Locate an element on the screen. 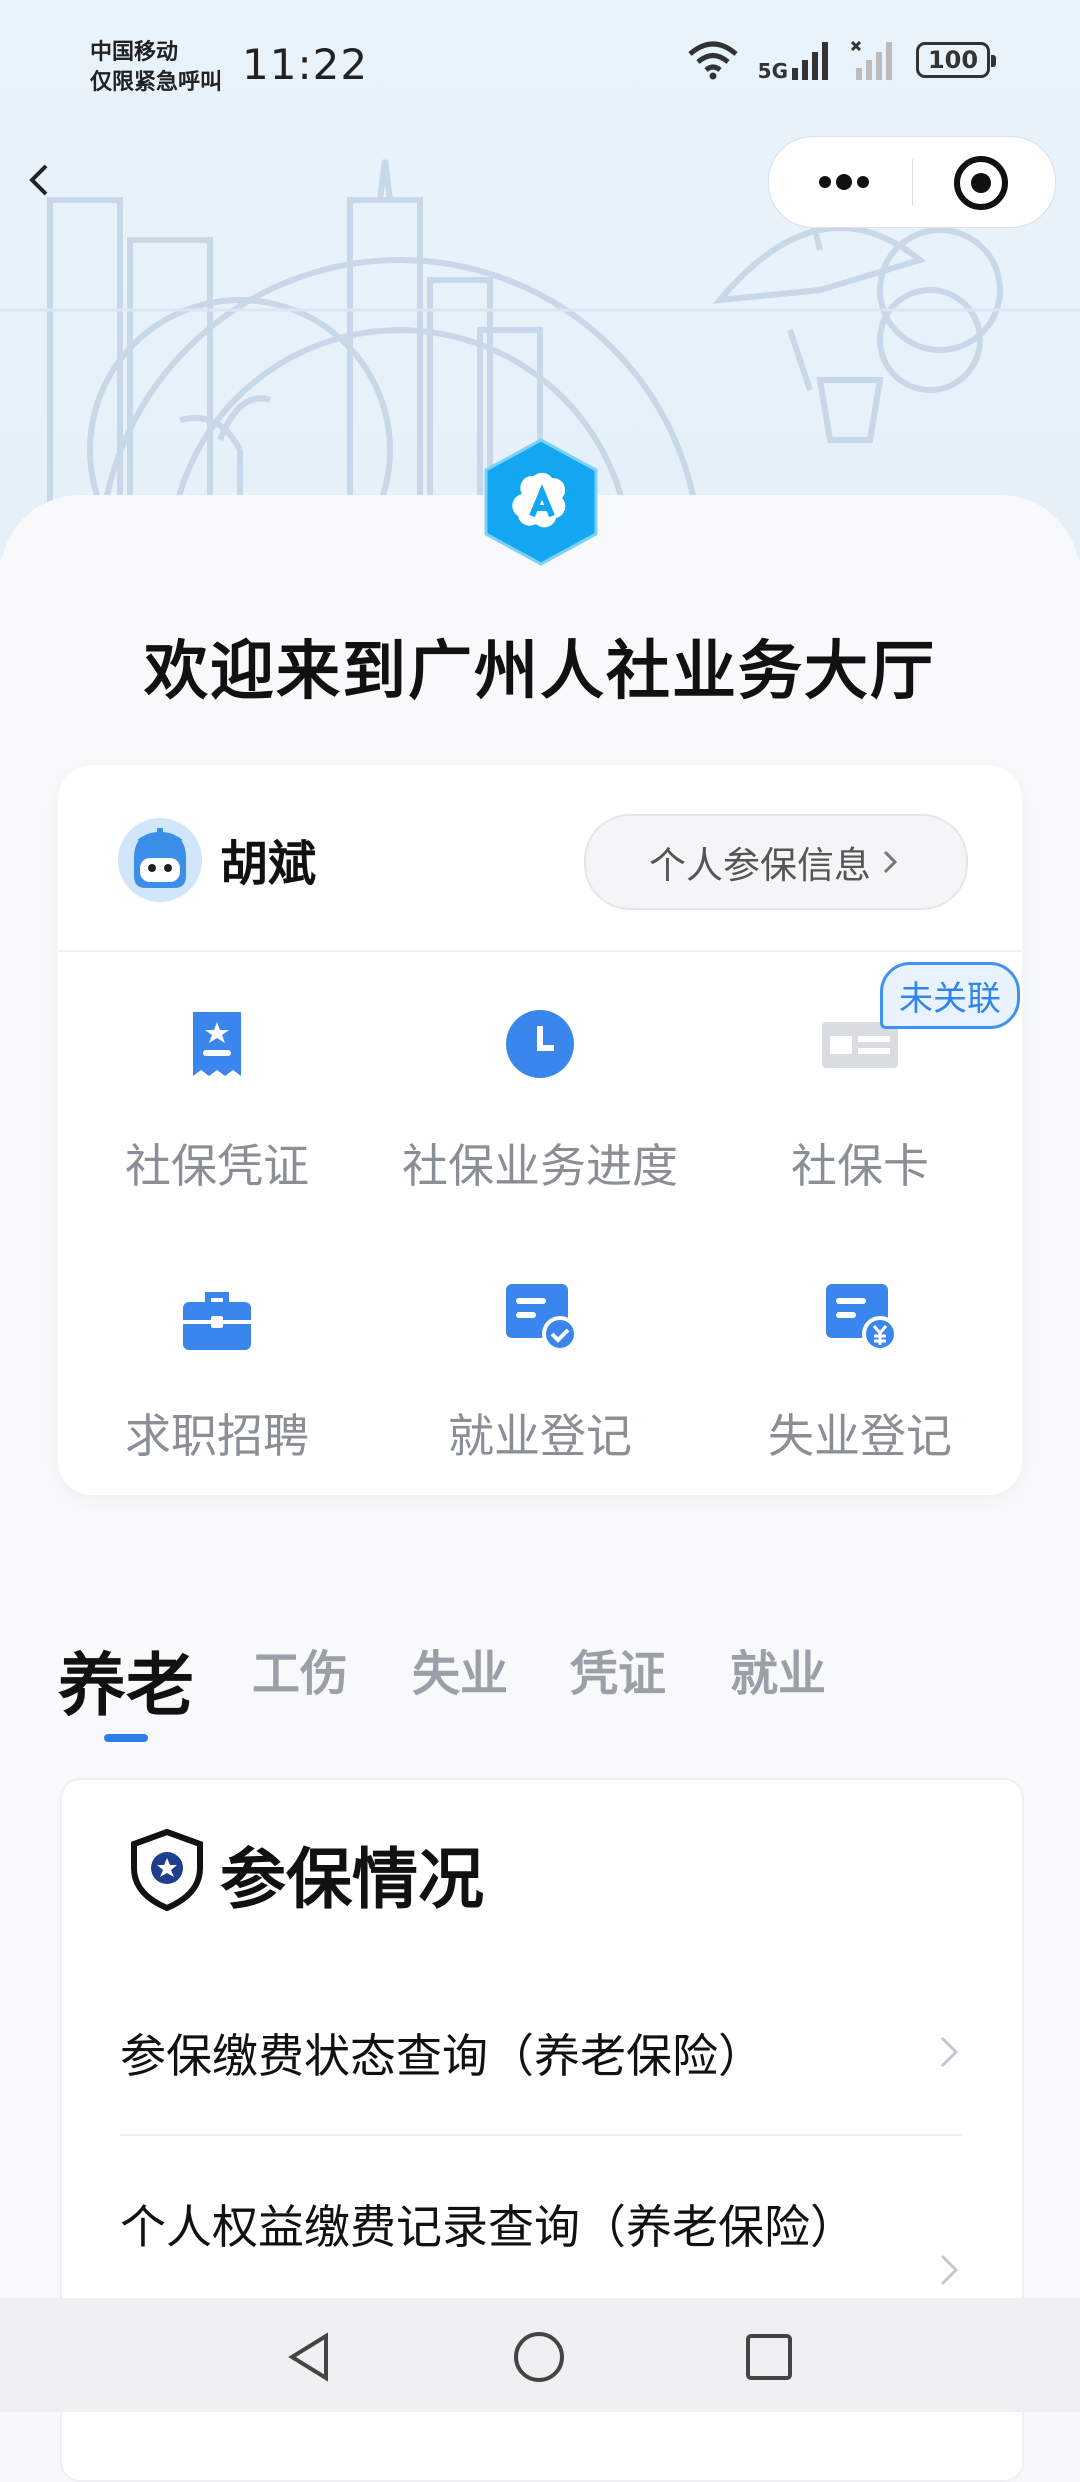 The width and height of the screenshot is (1080, 2482). capsule-divider is located at coordinates (912, 182).